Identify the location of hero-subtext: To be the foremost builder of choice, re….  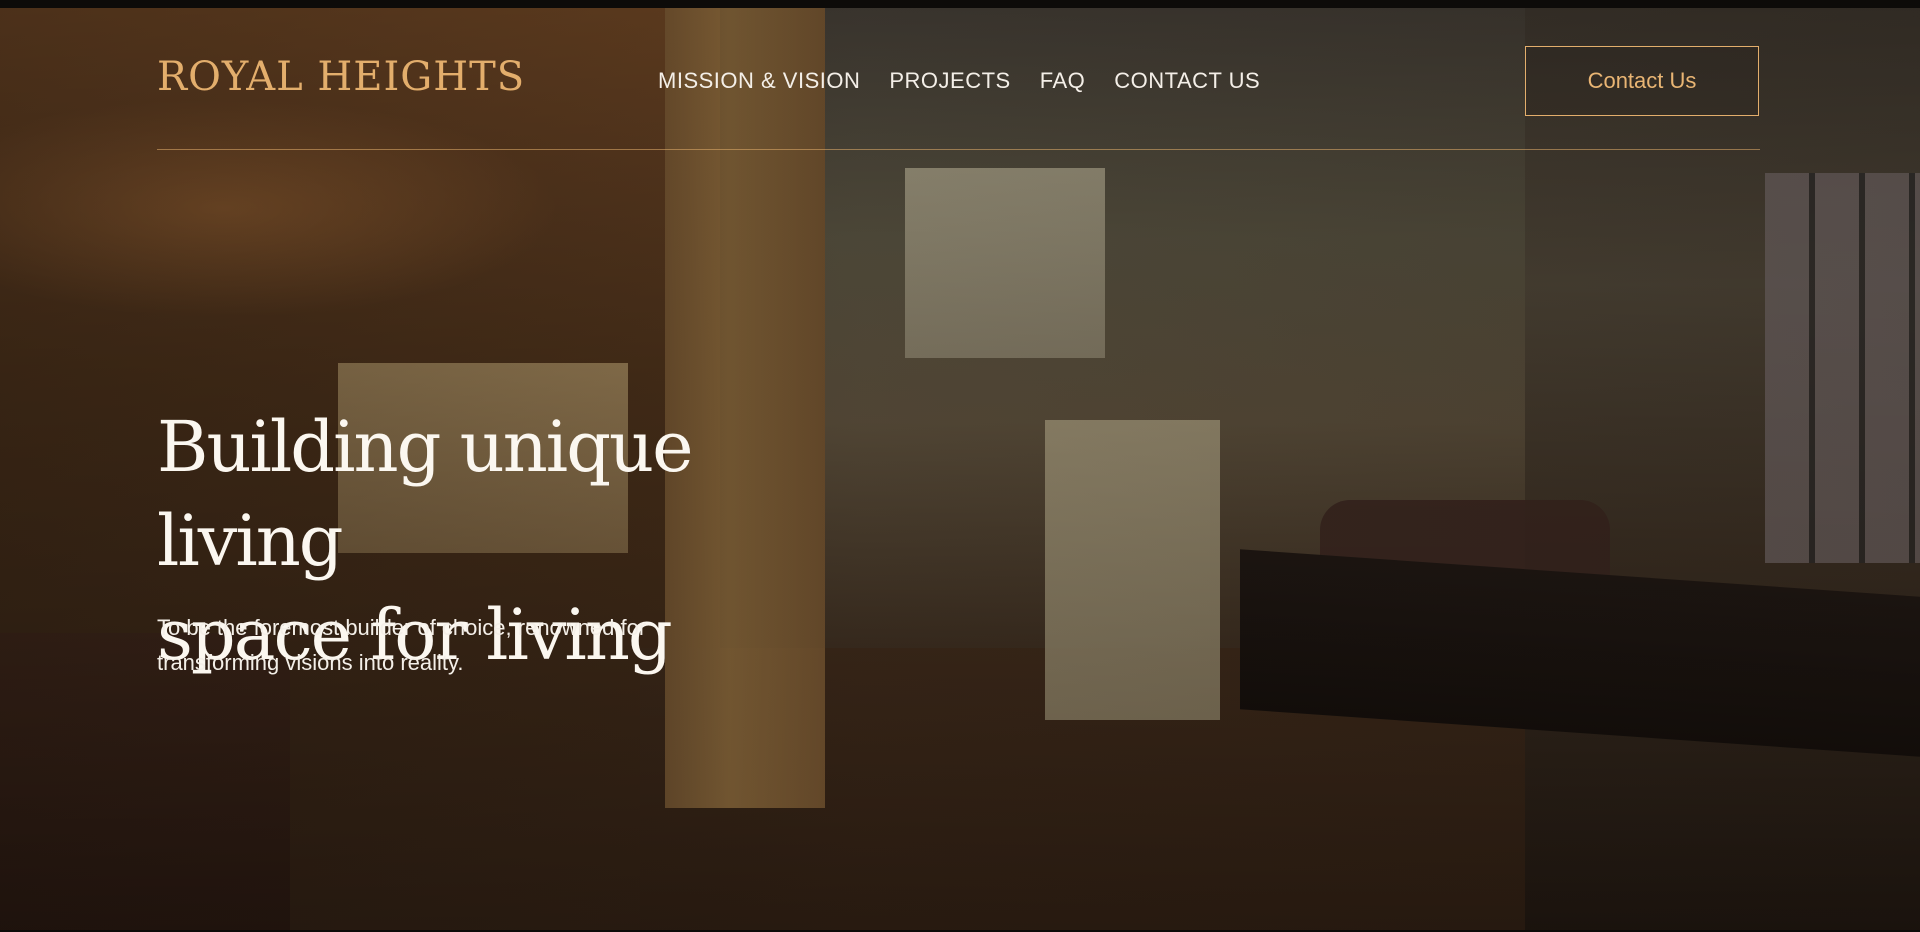
(402, 645).